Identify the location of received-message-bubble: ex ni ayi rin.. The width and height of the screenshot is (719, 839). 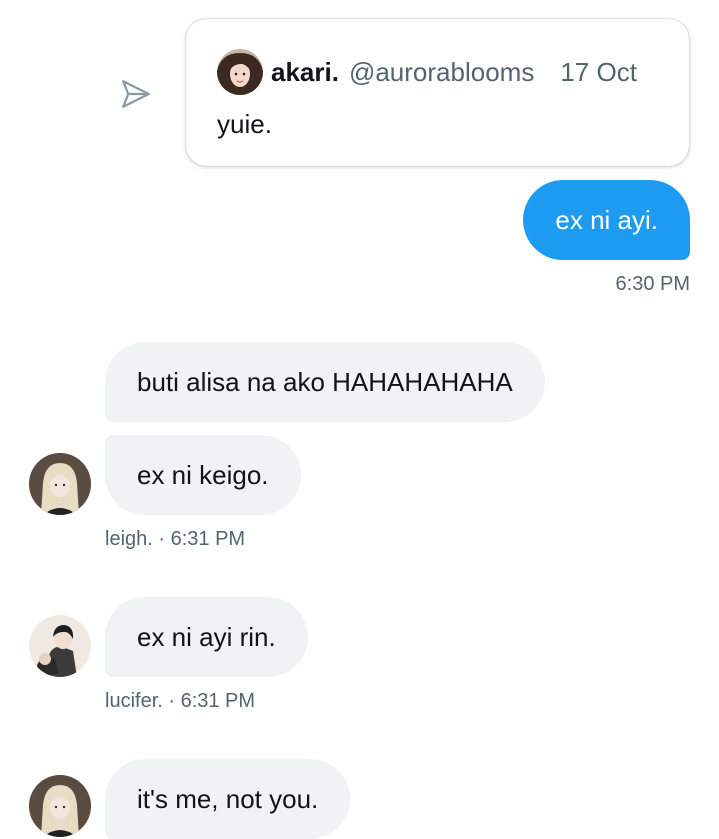
(206, 637).